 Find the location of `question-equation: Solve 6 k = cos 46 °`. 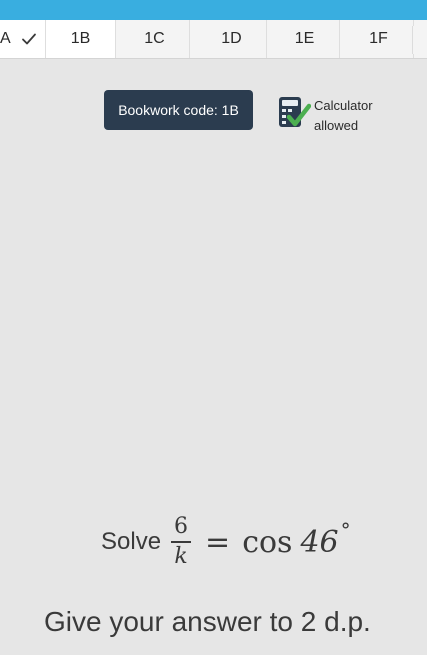

question-equation: Solve 6 k = cos 46 ° is located at coordinates (226, 542).